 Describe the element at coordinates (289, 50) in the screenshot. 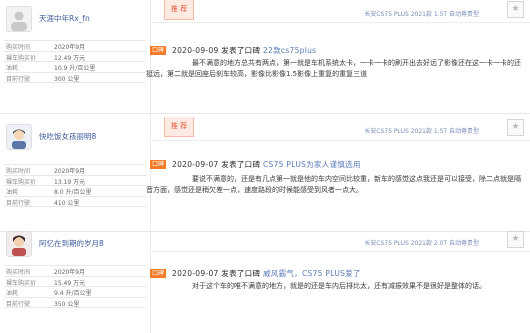

I see `review-subject: 22款cs75plus` at that location.